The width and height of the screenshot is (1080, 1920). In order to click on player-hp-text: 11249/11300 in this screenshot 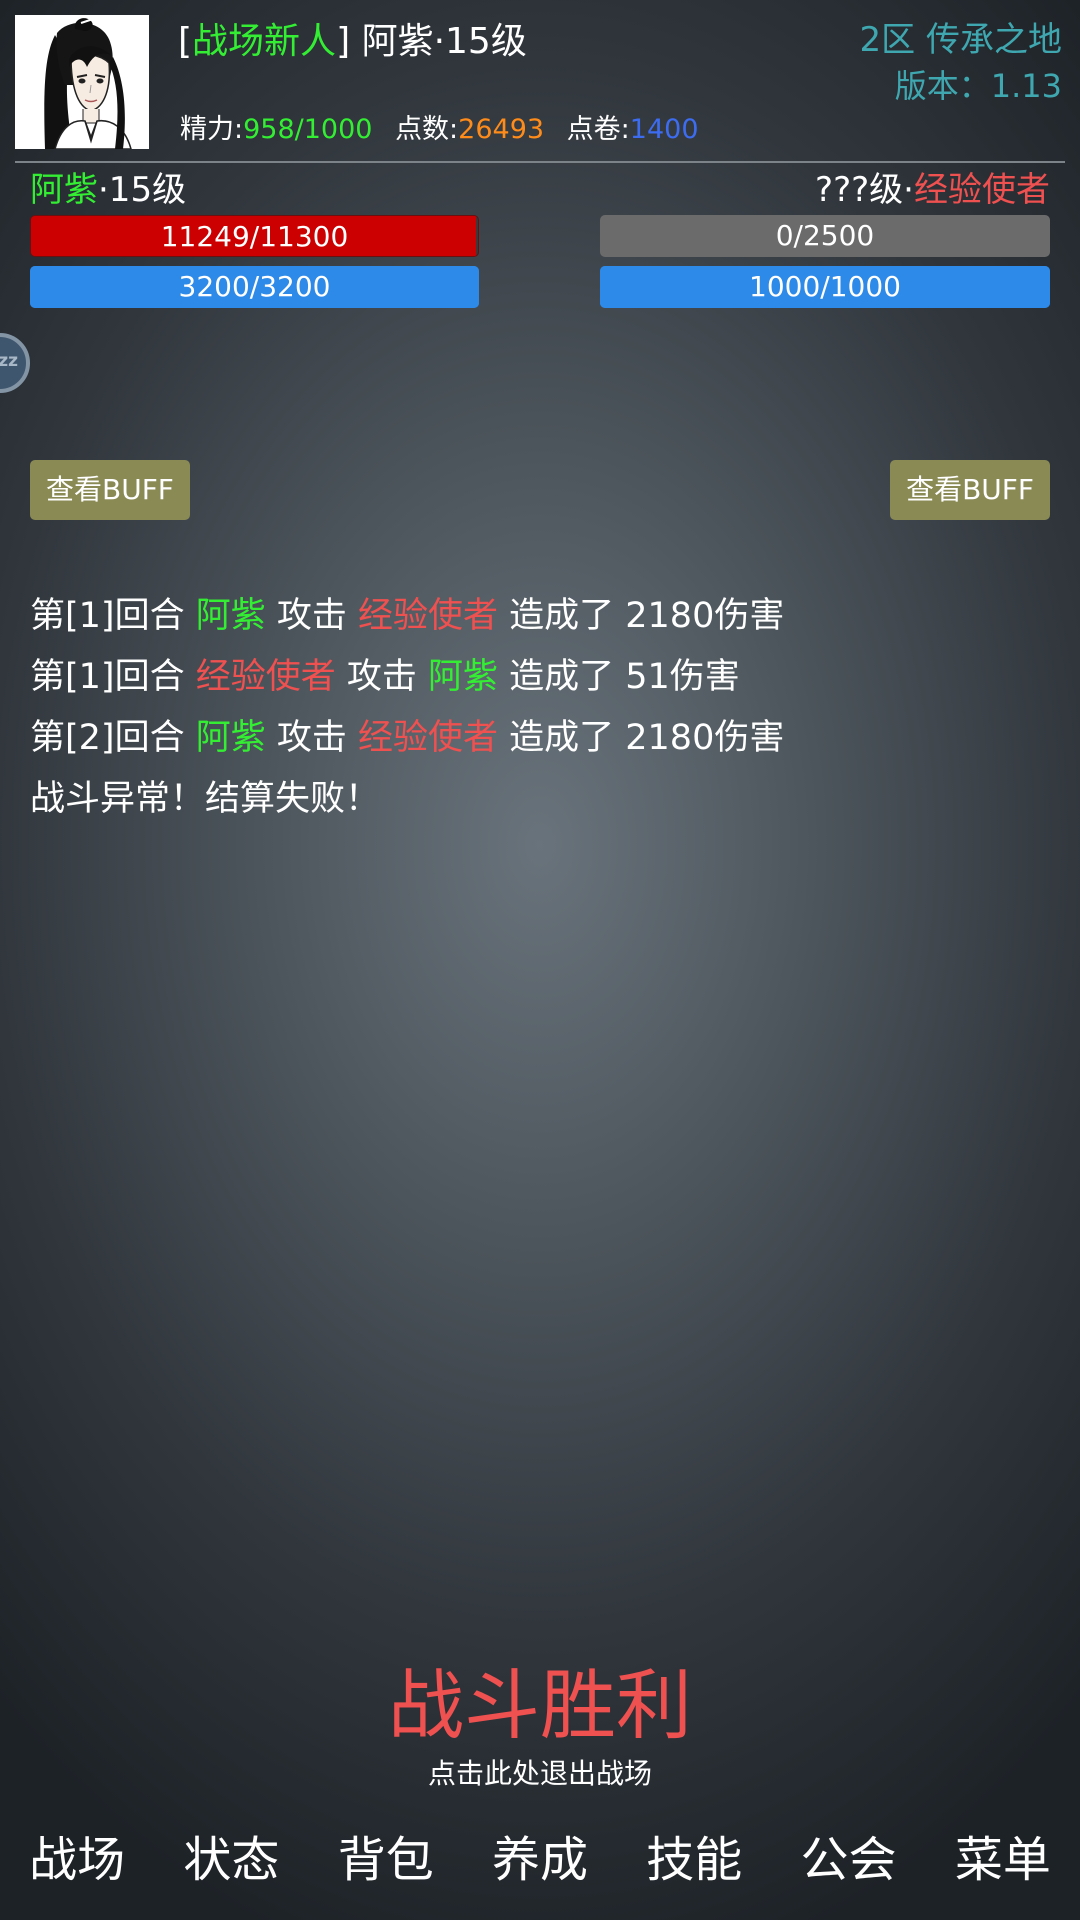, I will do `click(254, 236)`.